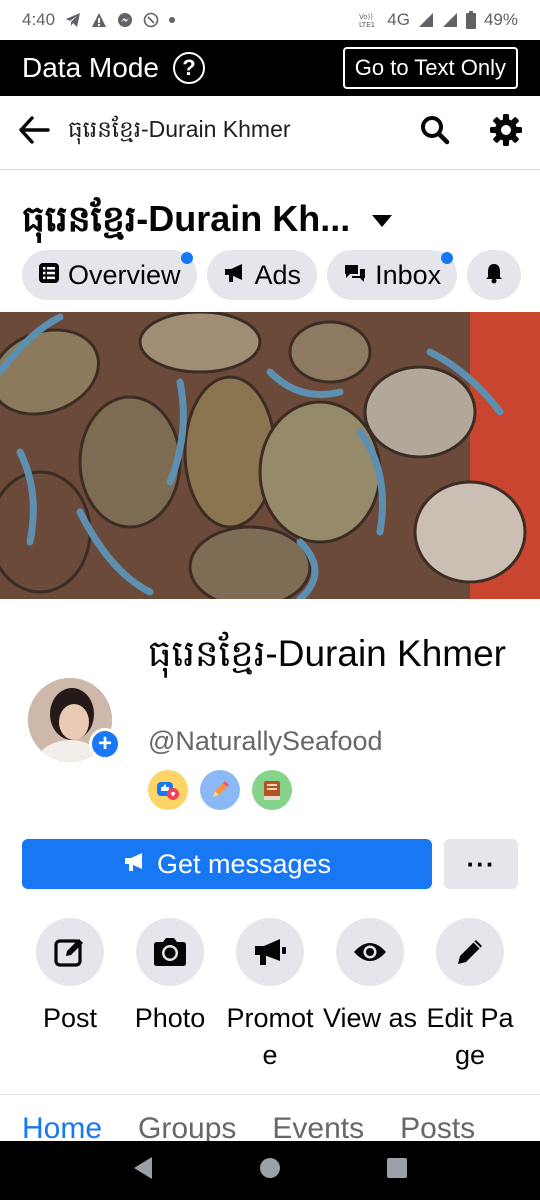 Image resolution: width=540 pixels, height=1200 pixels. Describe the element at coordinates (270, 20) in the screenshot. I see `status-bar: 4:40 Vo)) LTE1 4G 49%` at that location.